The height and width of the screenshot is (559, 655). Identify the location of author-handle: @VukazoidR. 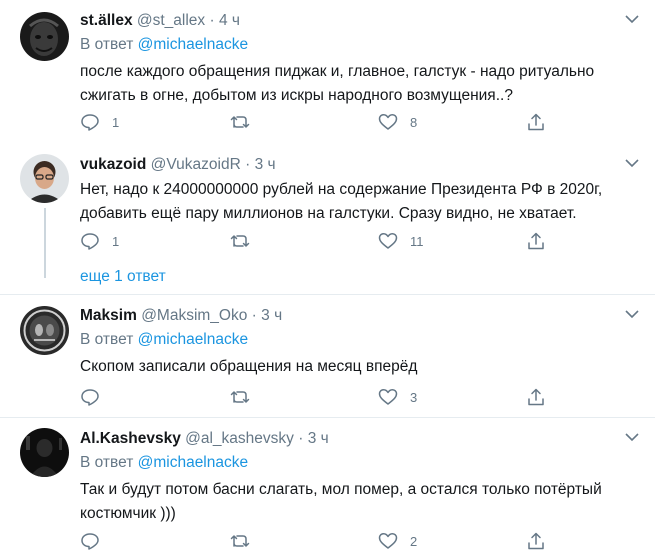
(196, 164).